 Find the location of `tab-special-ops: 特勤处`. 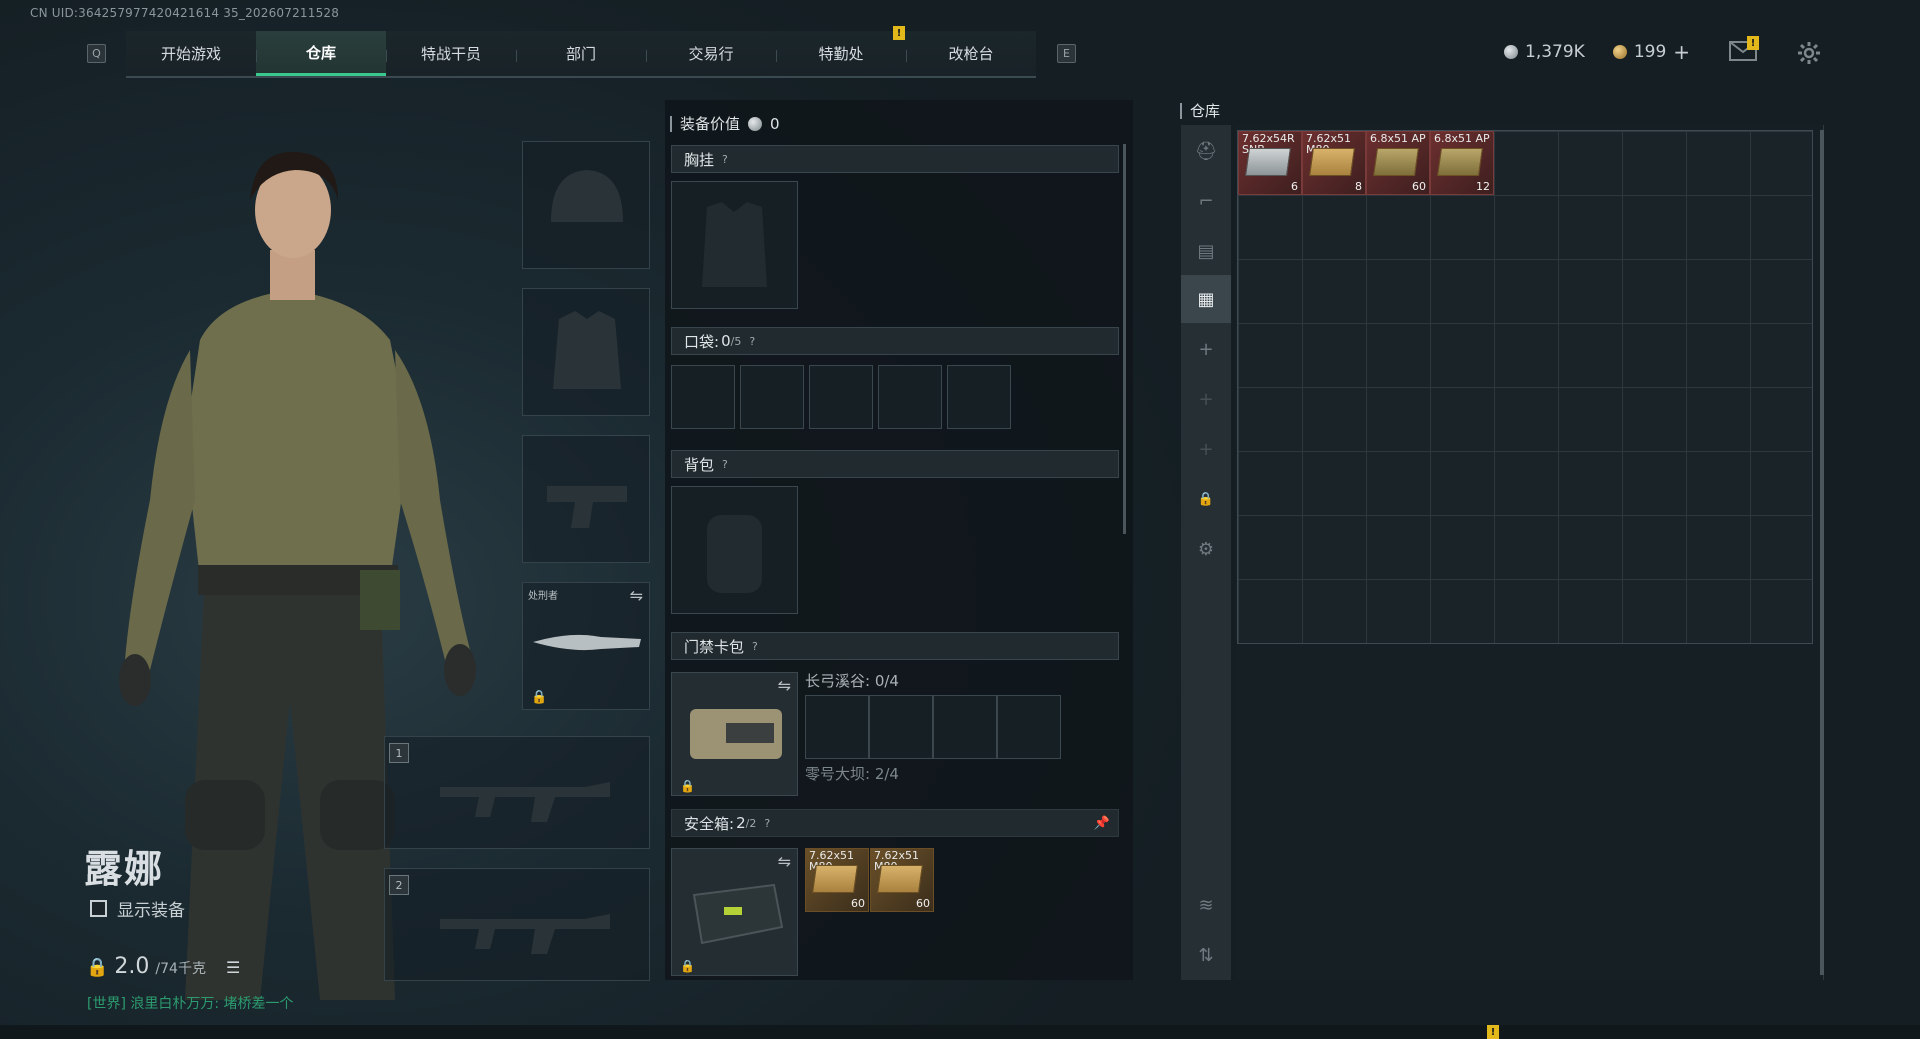

tab-special-ops: 特勤处 is located at coordinates (841, 53).